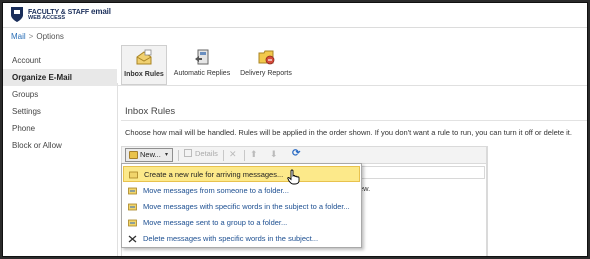 The width and height of the screenshot is (590, 259). I want to click on refresh-icon: ⟳, so click(296, 153).